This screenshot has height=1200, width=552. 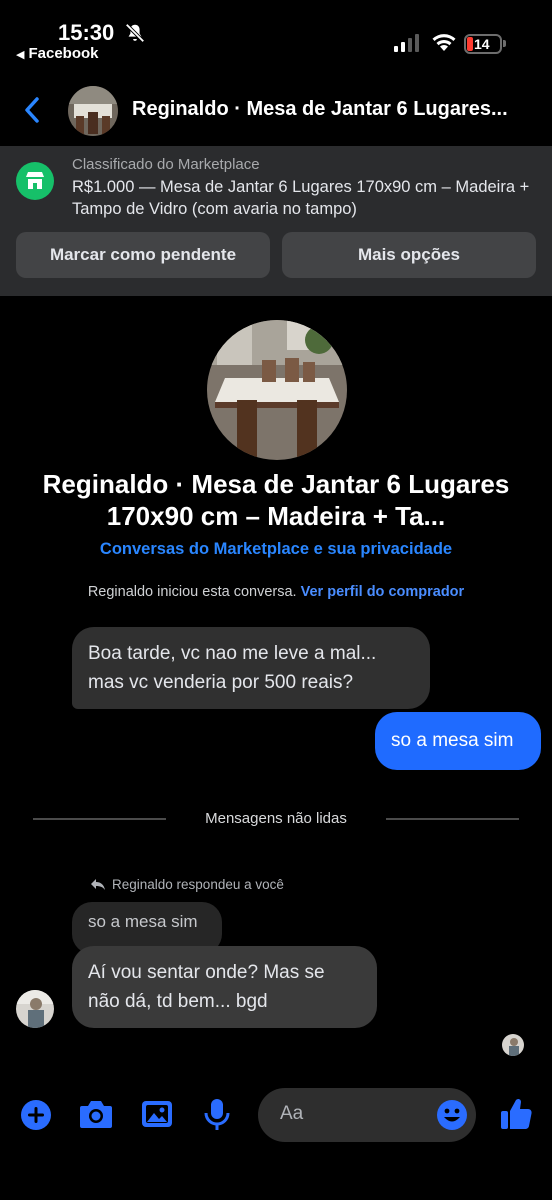 What do you see at coordinates (406, 43) in the screenshot?
I see `cell-signal-icon` at bounding box center [406, 43].